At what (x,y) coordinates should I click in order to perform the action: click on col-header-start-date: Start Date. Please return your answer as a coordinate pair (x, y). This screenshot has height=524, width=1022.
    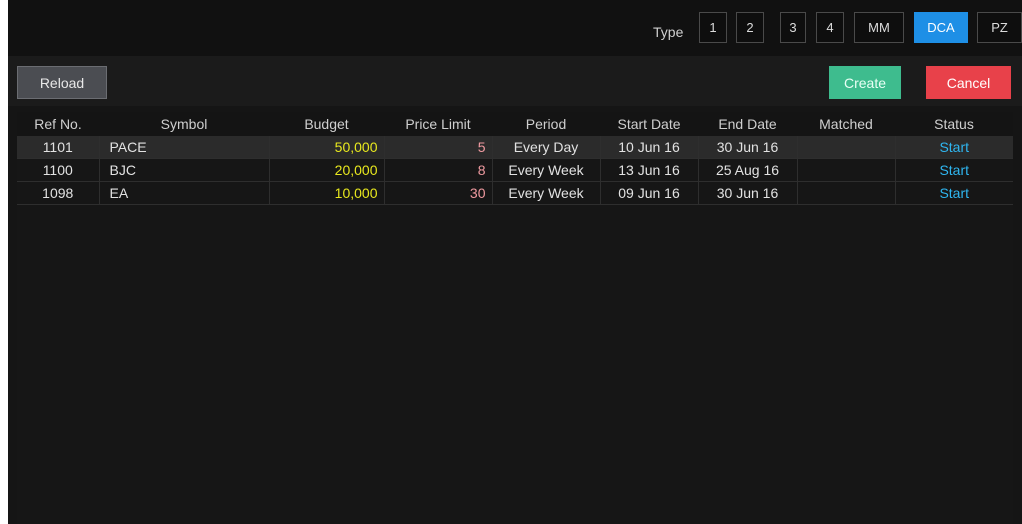
    Looking at the image, I should click on (649, 124).